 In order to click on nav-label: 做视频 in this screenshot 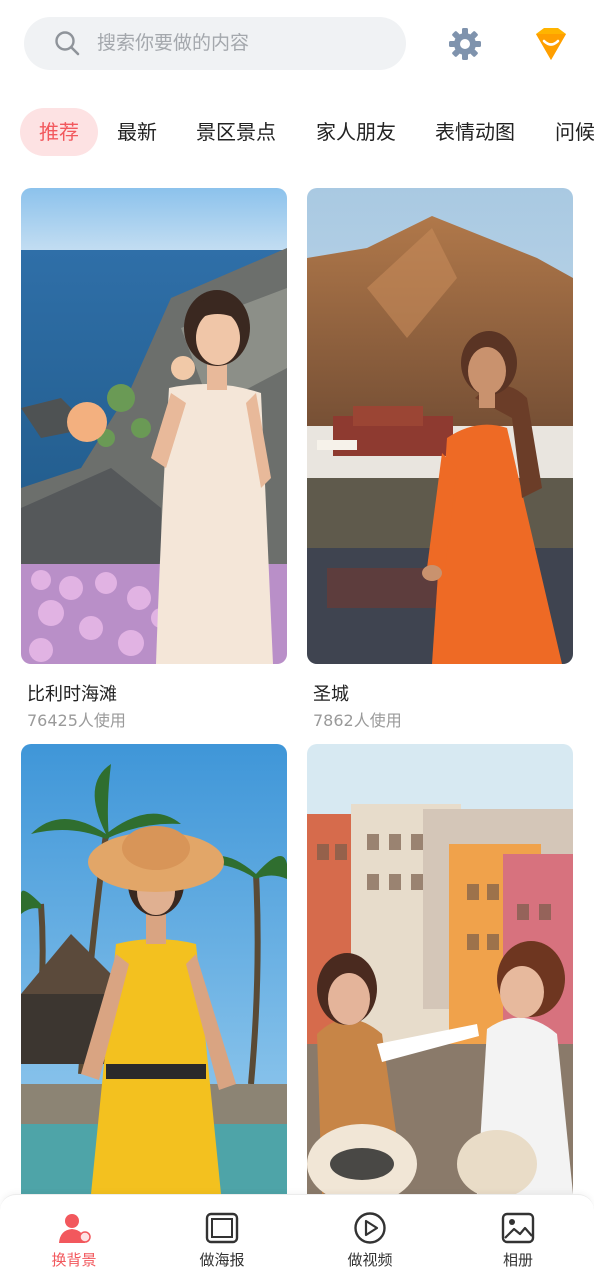, I will do `click(370, 1260)`.